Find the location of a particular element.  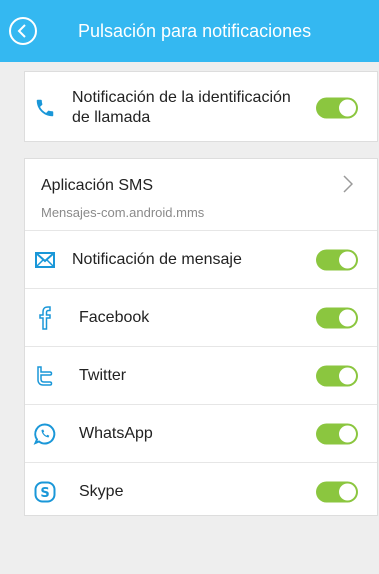

list-item-message: Notificación de mensaje is located at coordinates (201, 260).